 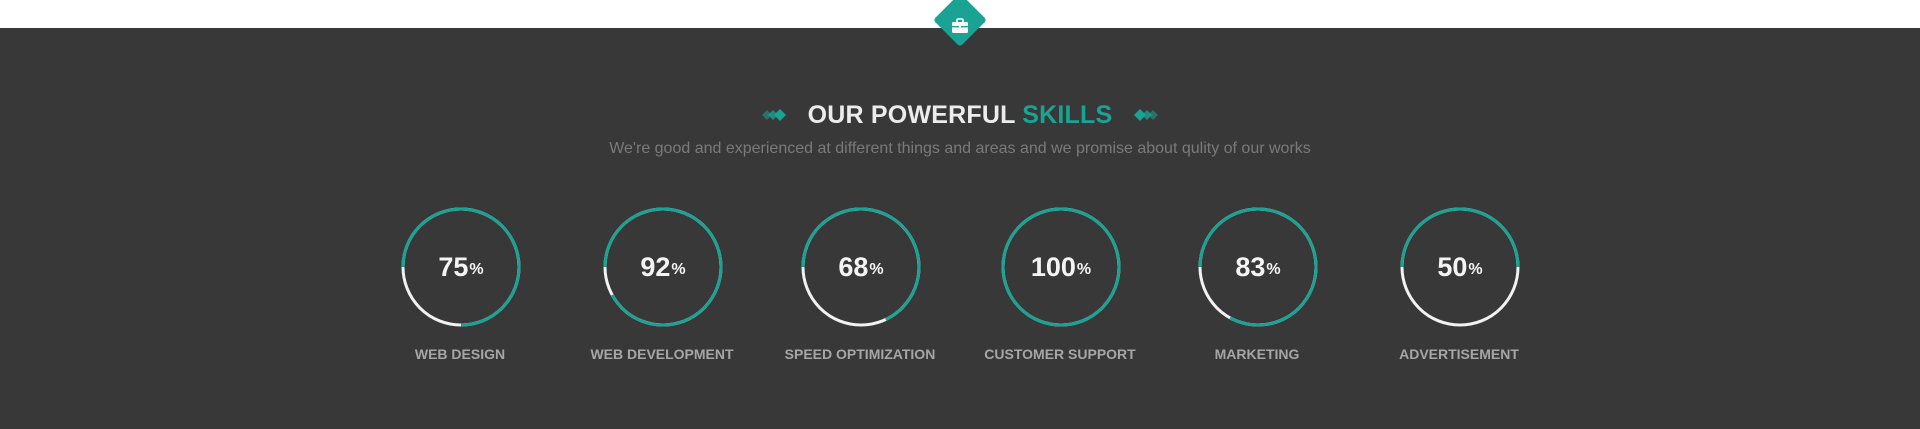 I want to click on skill-value-number: 50, so click(x=1452, y=266).